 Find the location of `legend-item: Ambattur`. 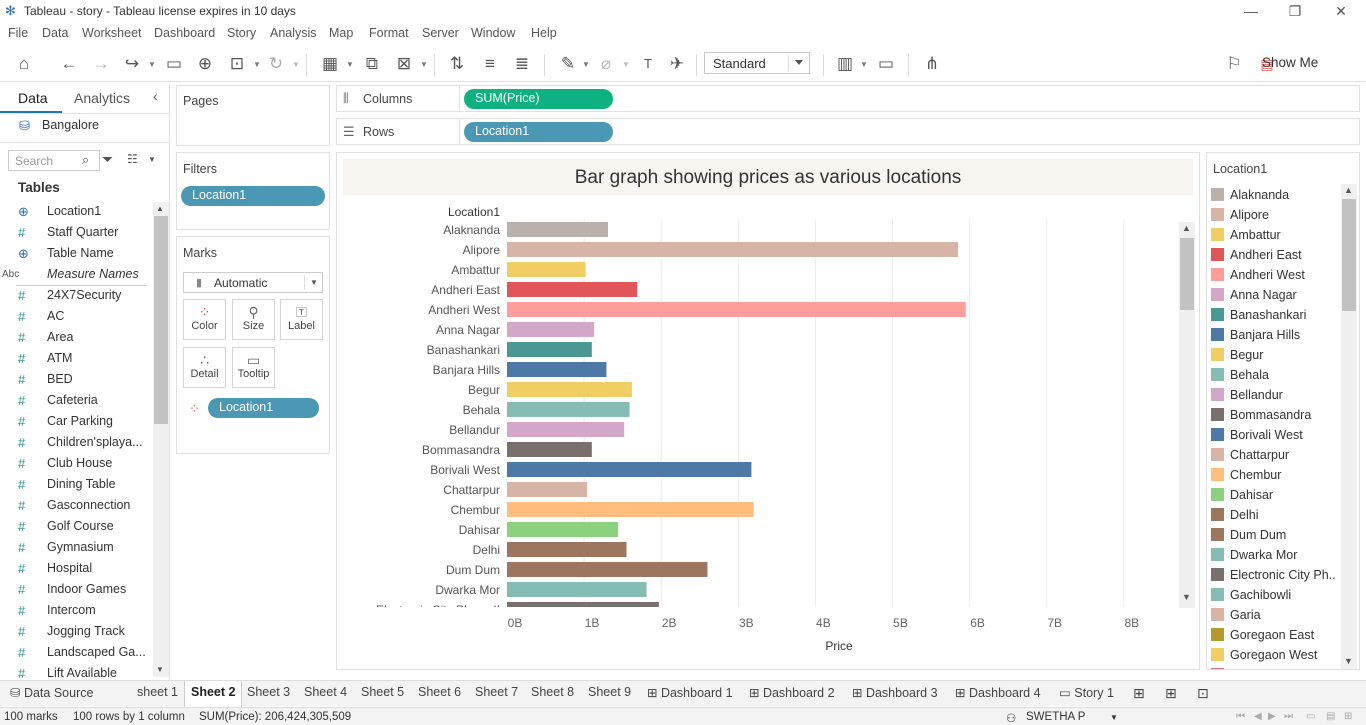

legend-item: Ambattur is located at coordinates (1275, 235).